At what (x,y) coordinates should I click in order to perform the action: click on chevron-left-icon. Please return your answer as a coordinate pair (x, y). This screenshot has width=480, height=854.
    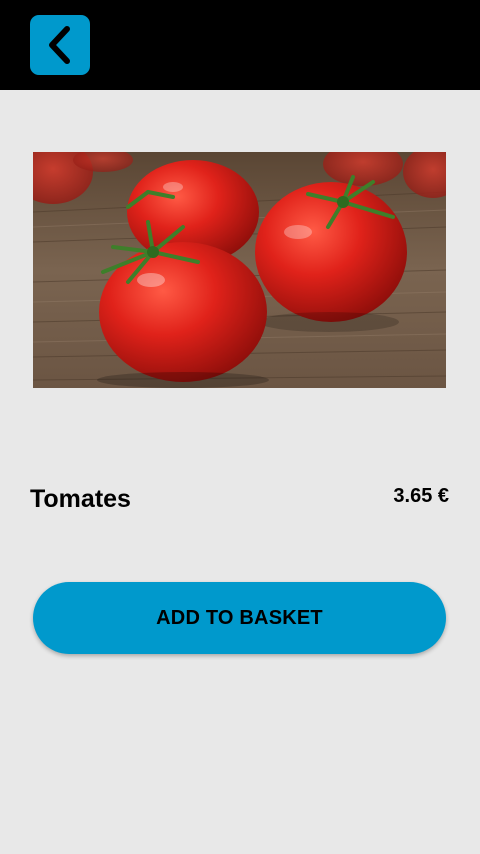
    Looking at the image, I should click on (60, 45).